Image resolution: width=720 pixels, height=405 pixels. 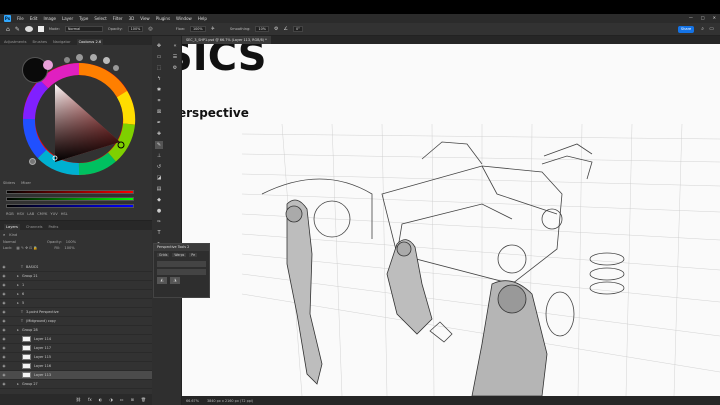 I want to click on layer-row: ◉ T (Midground) copy, so click(x=76, y=321).